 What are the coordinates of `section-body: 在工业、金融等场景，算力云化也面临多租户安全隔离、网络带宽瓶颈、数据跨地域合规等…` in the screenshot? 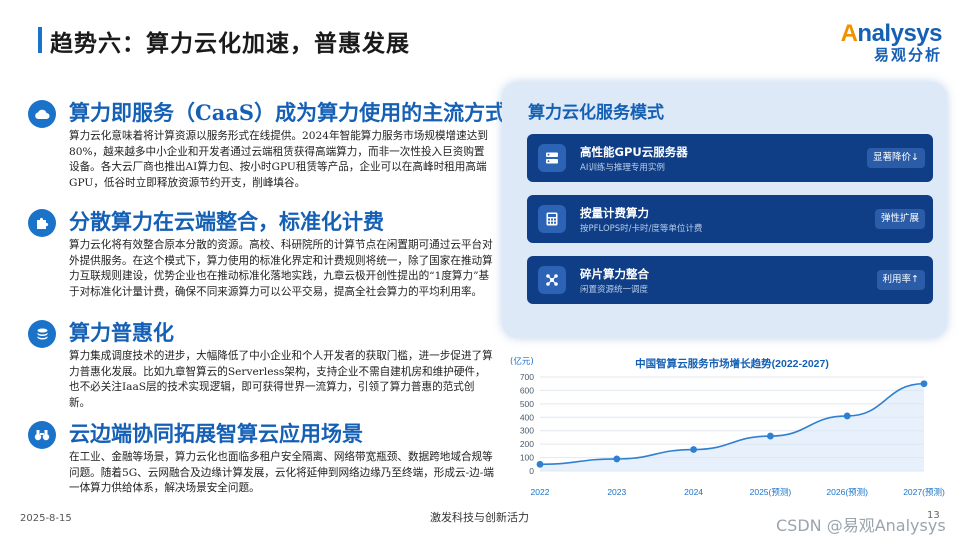 It's located at (281, 473).